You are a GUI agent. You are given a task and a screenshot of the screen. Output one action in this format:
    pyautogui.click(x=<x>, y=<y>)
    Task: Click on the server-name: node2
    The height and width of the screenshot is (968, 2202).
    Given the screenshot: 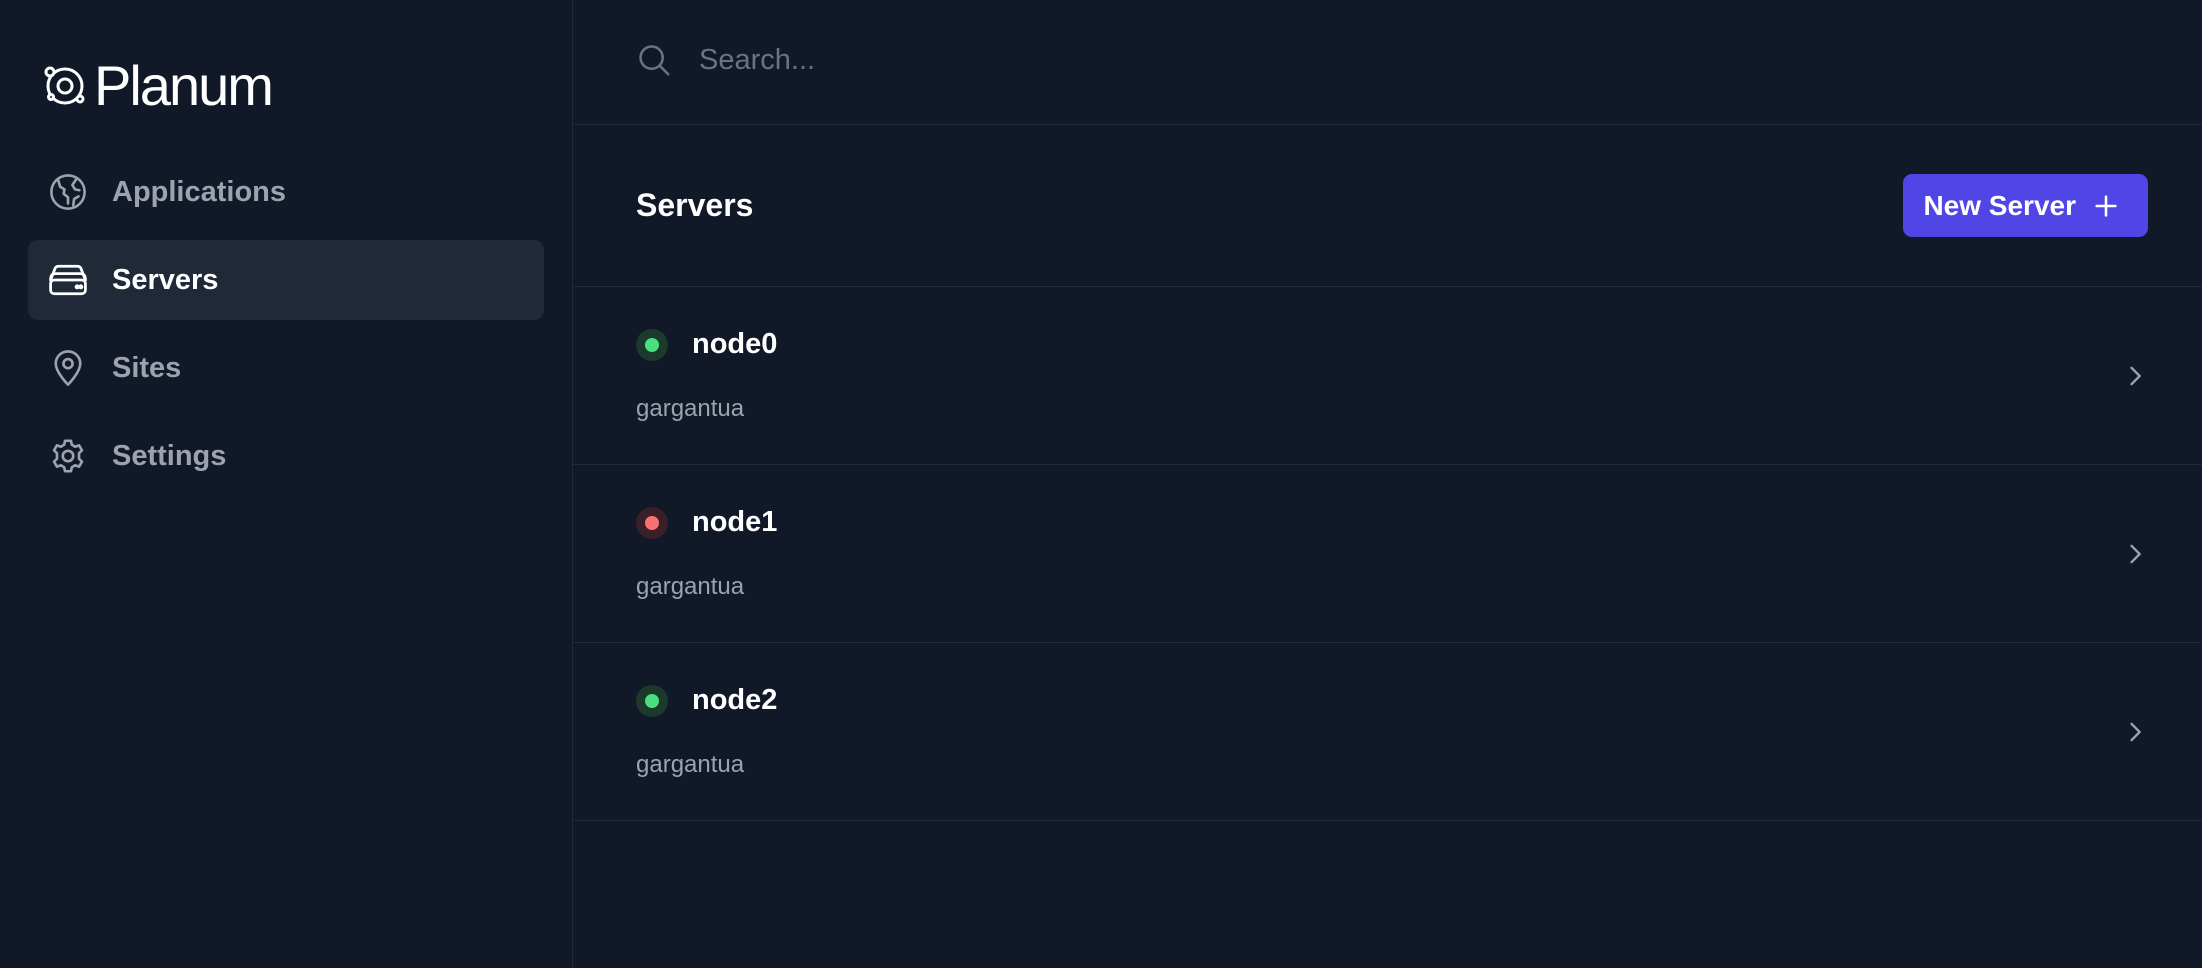 What is the action you would take?
    pyautogui.click(x=735, y=700)
    